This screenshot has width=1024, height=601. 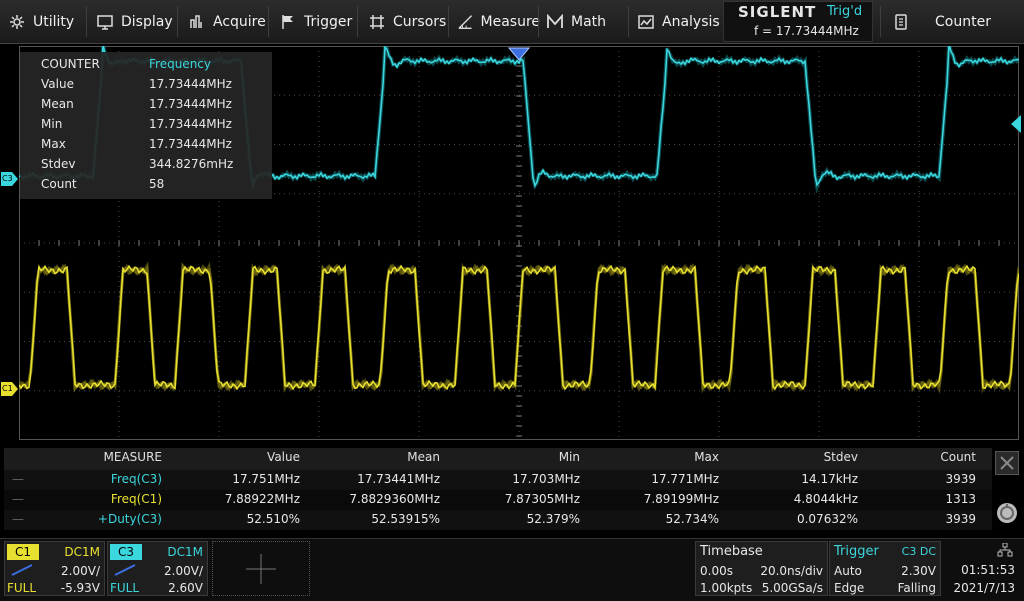 What do you see at coordinates (52, 124) in the screenshot?
I see `counter-row-label: Min` at bounding box center [52, 124].